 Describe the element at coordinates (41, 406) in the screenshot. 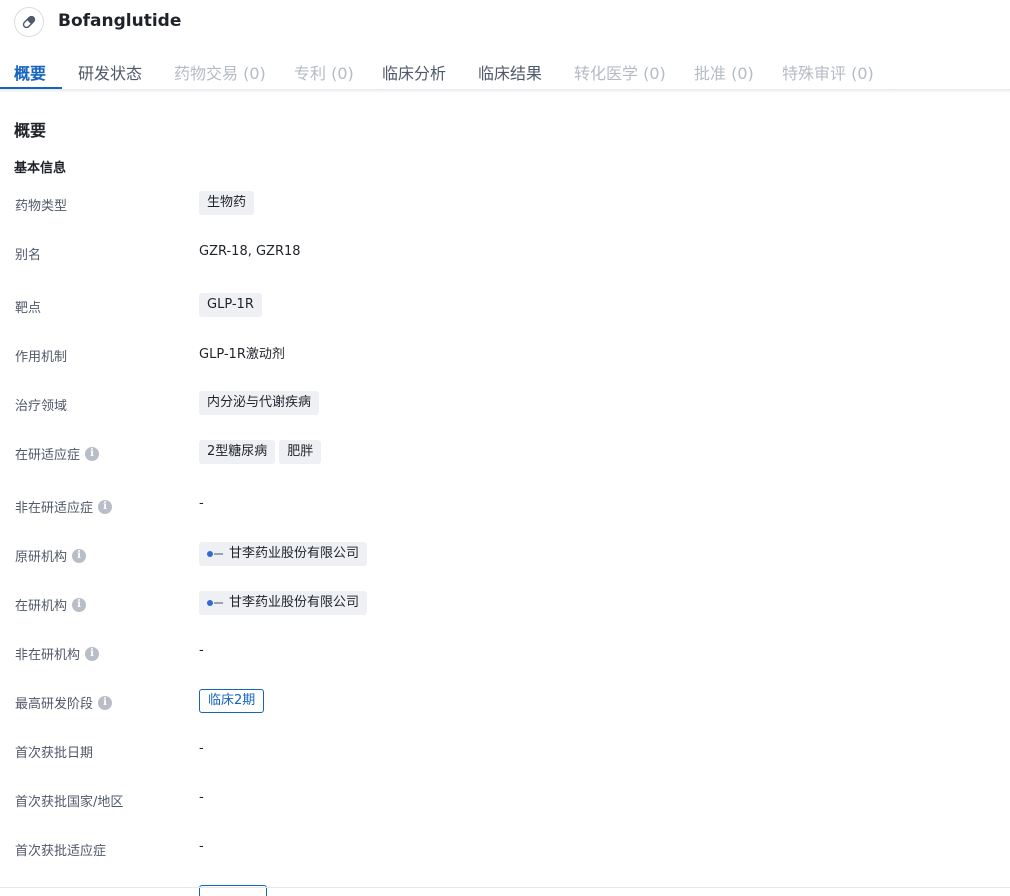

I see `field-label: 治疗领域` at that location.